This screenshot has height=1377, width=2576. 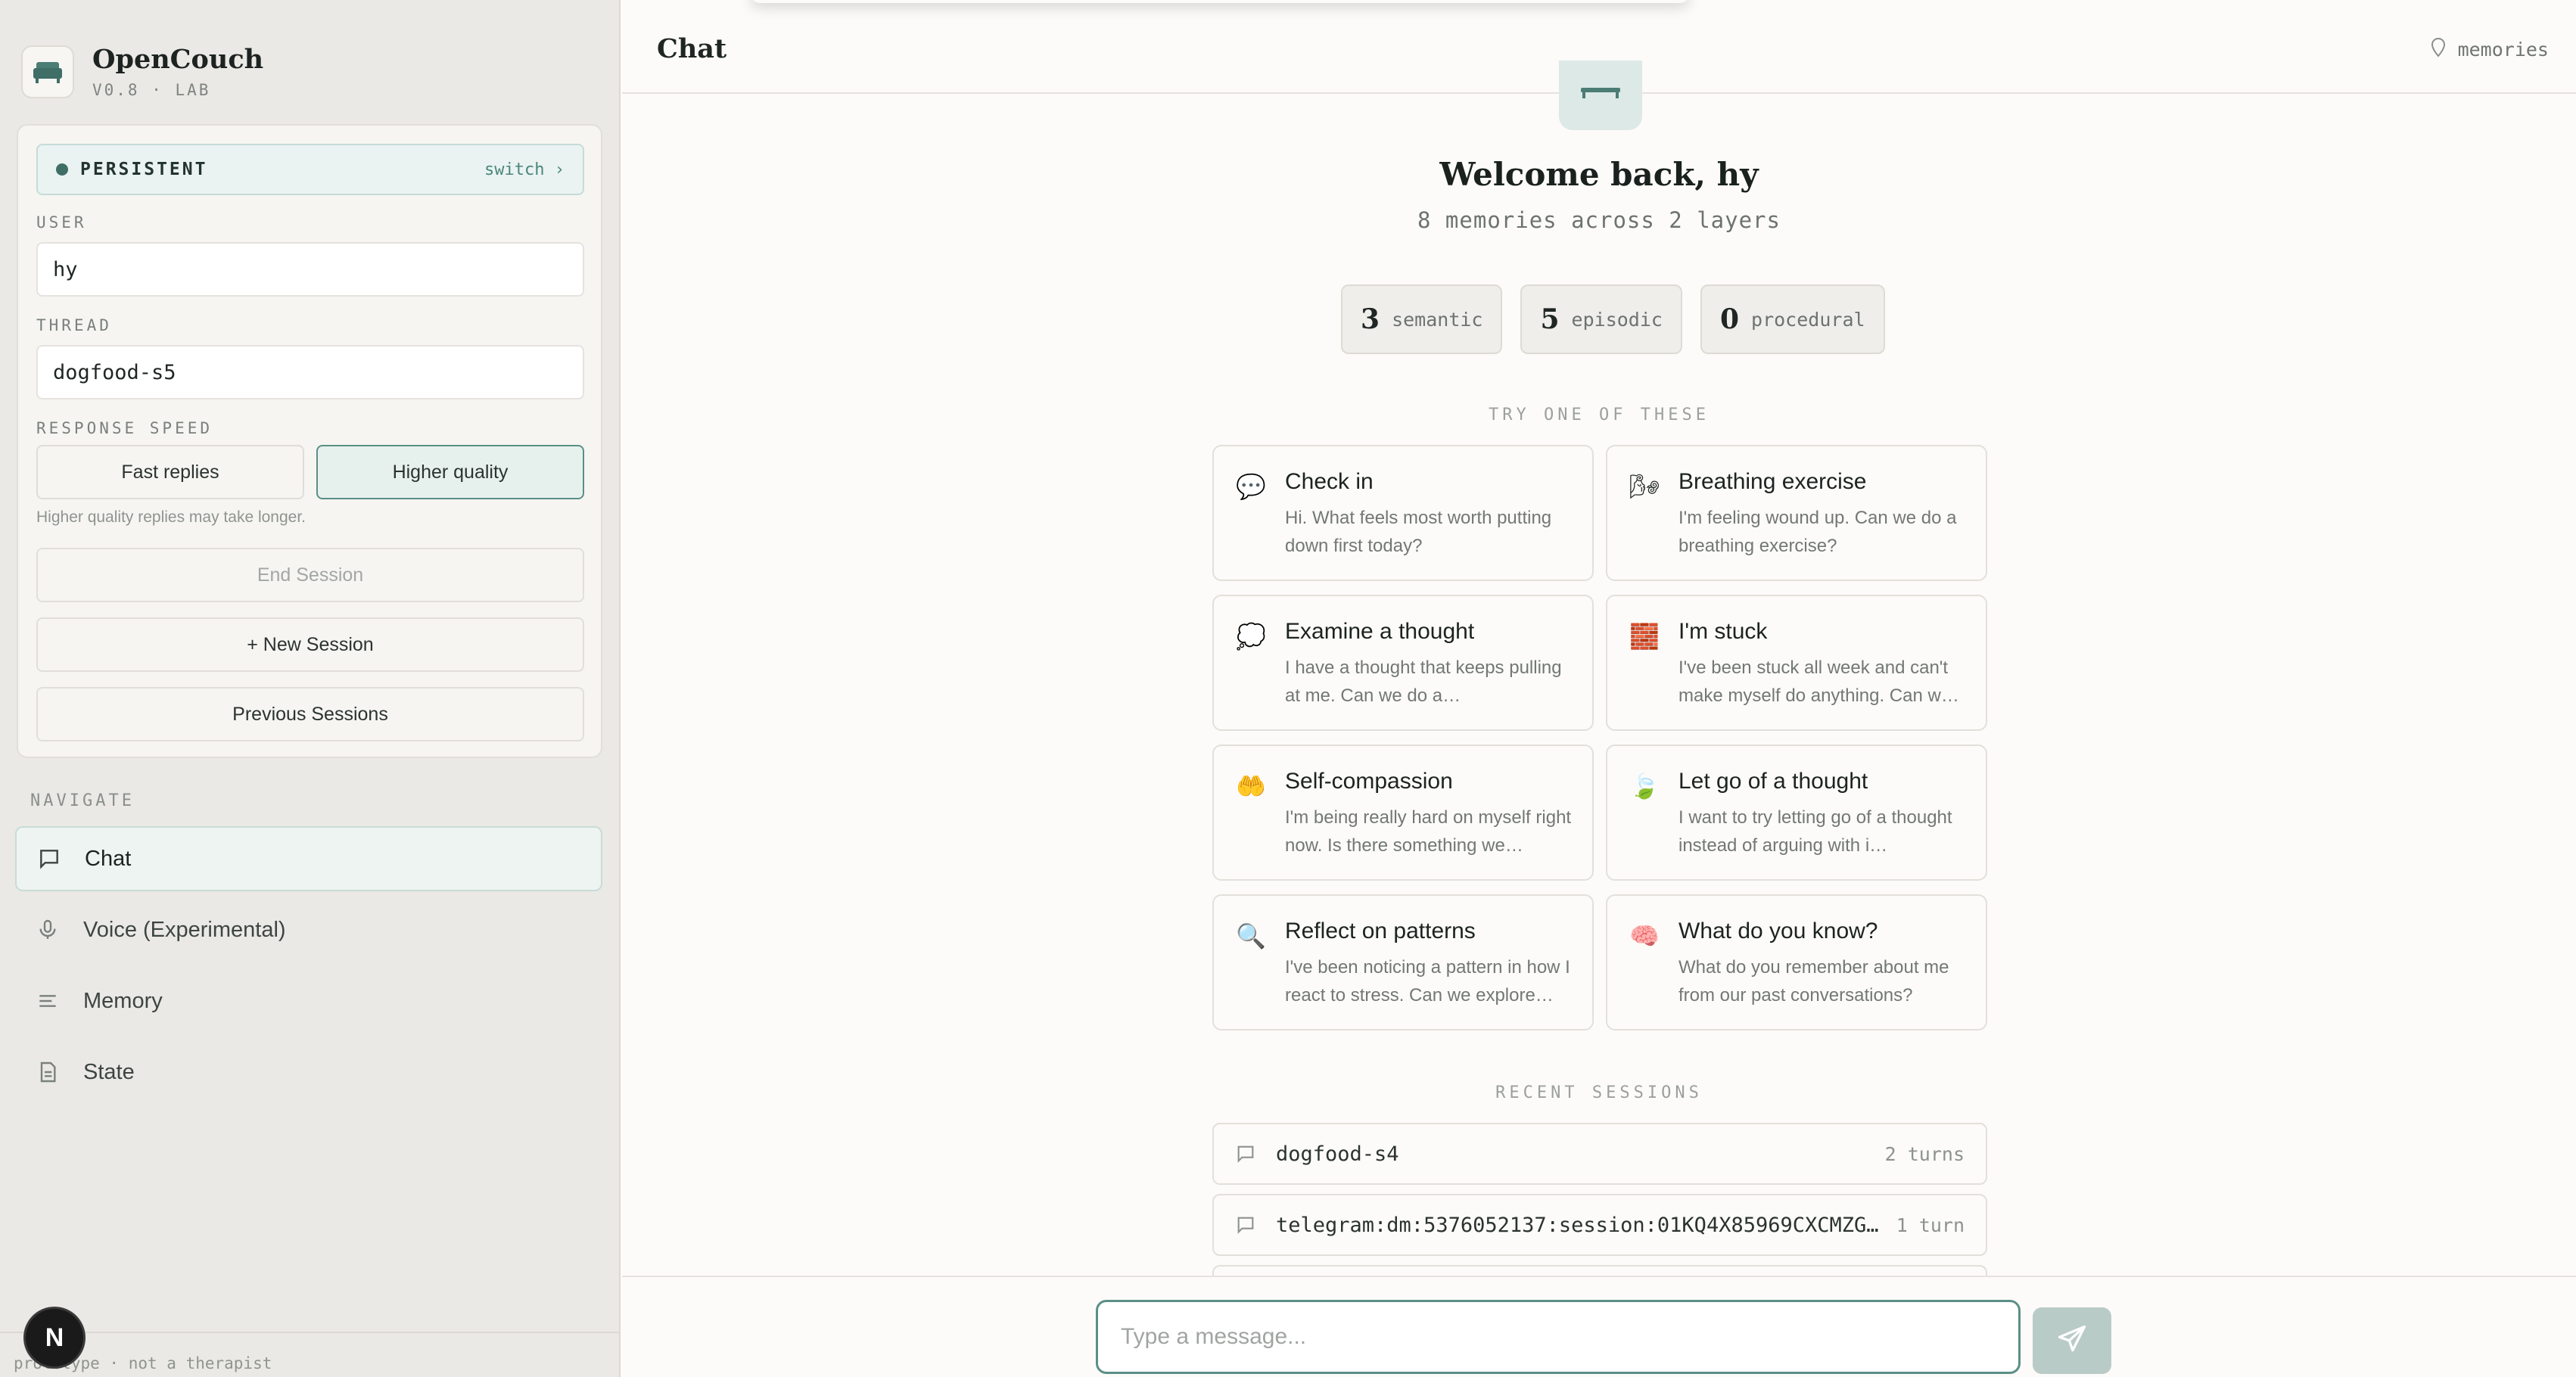 I want to click on session-turns: 1 turn, so click(x=1930, y=1225).